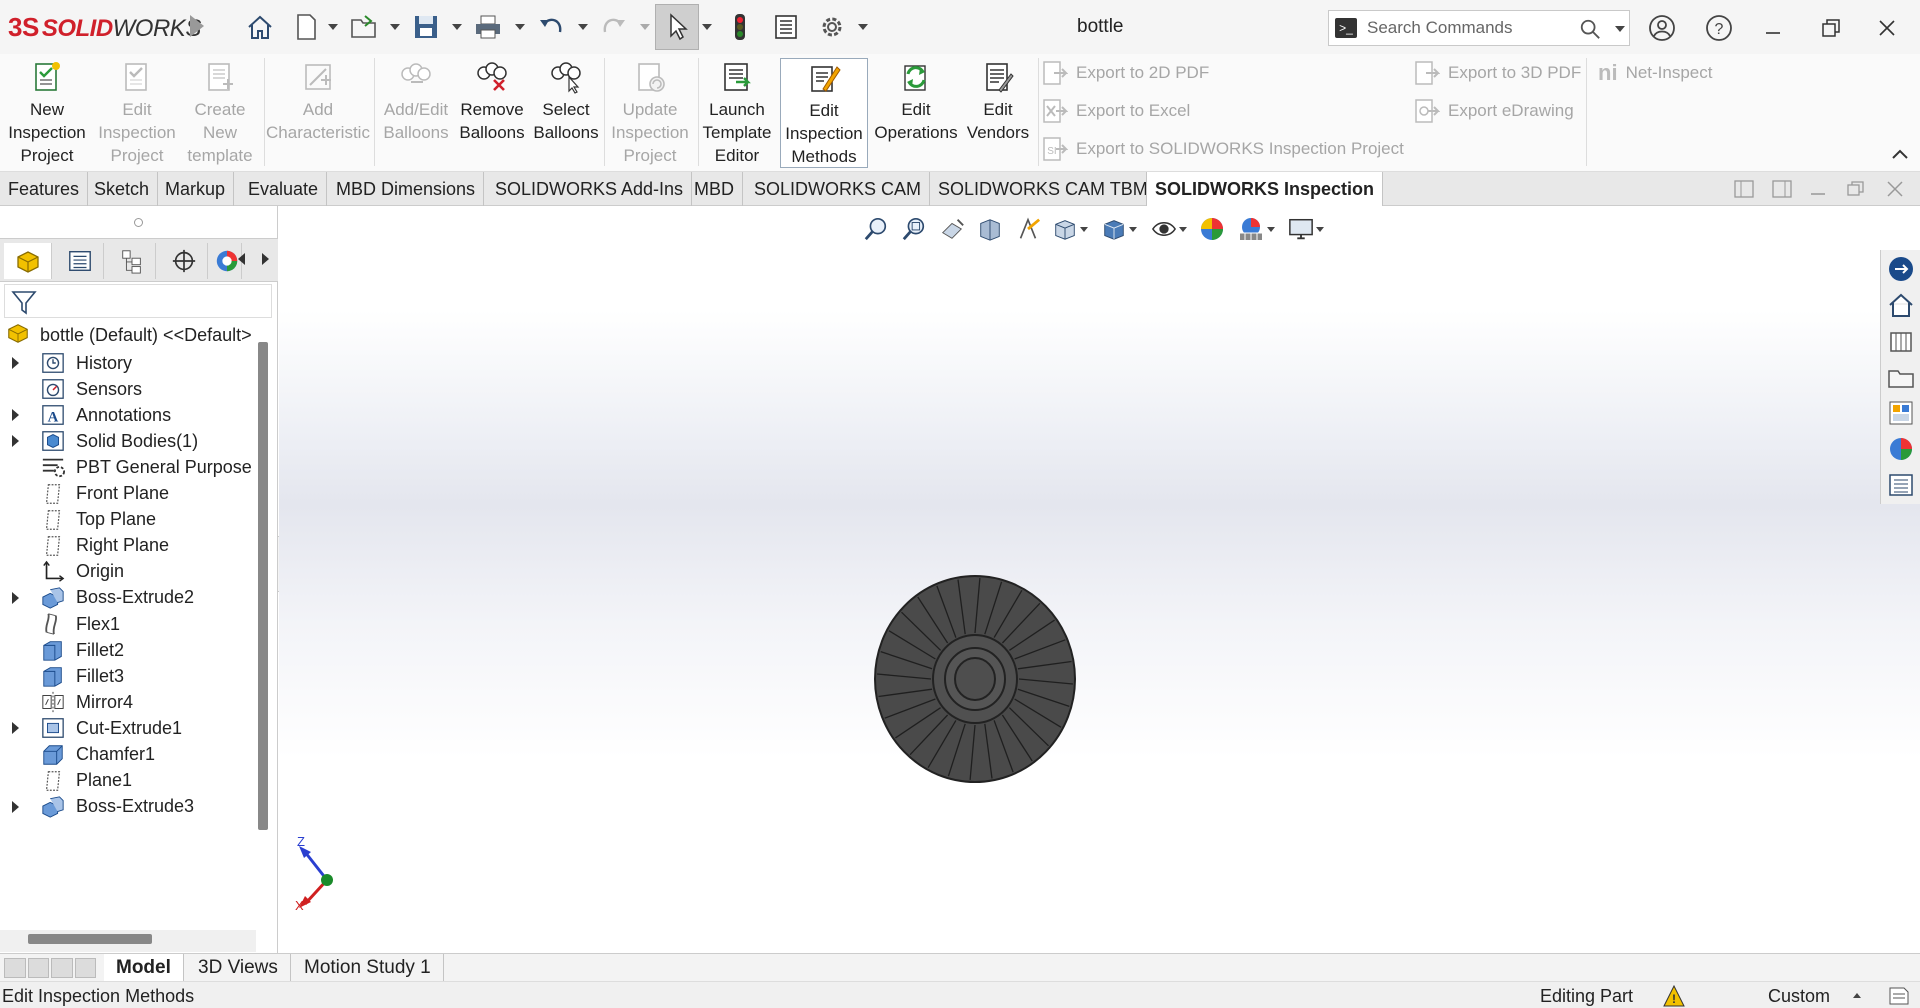  Describe the element at coordinates (1256, 229) in the screenshot. I see `apply-scene-icon` at that location.